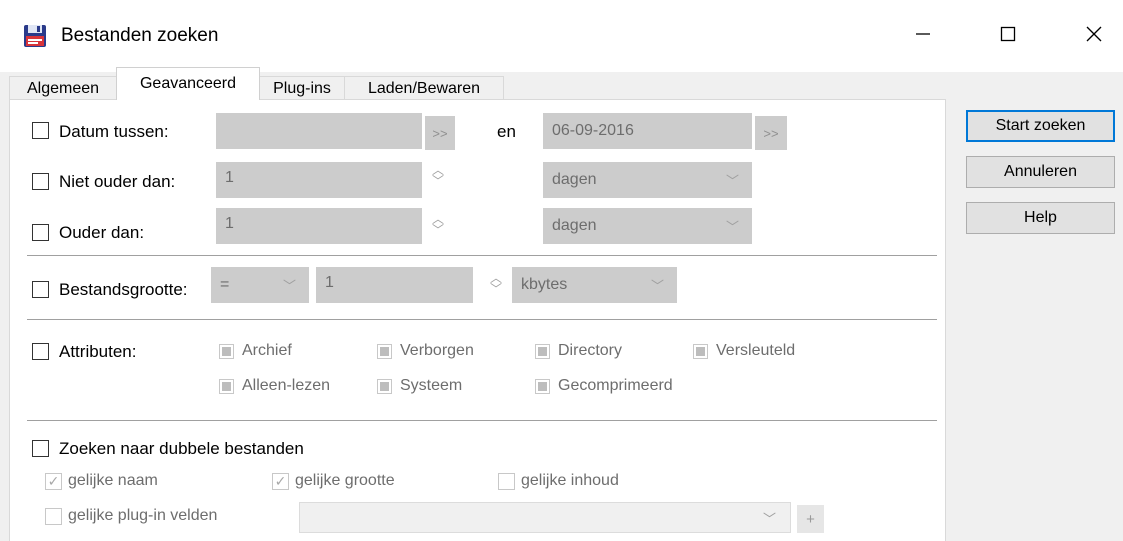 The width and height of the screenshot is (1123, 541). What do you see at coordinates (319, 226) in the screenshot?
I see `older-value-field: 1` at bounding box center [319, 226].